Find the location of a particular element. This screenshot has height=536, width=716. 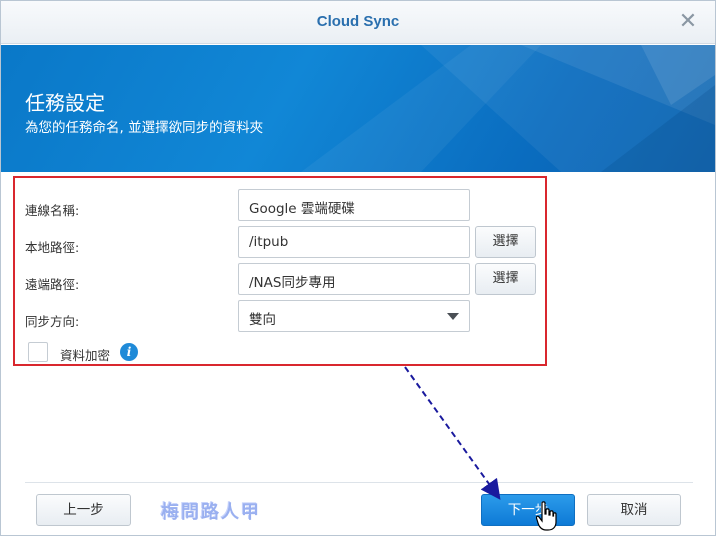

cancel-button: 取消 is located at coordinates (634, 510).